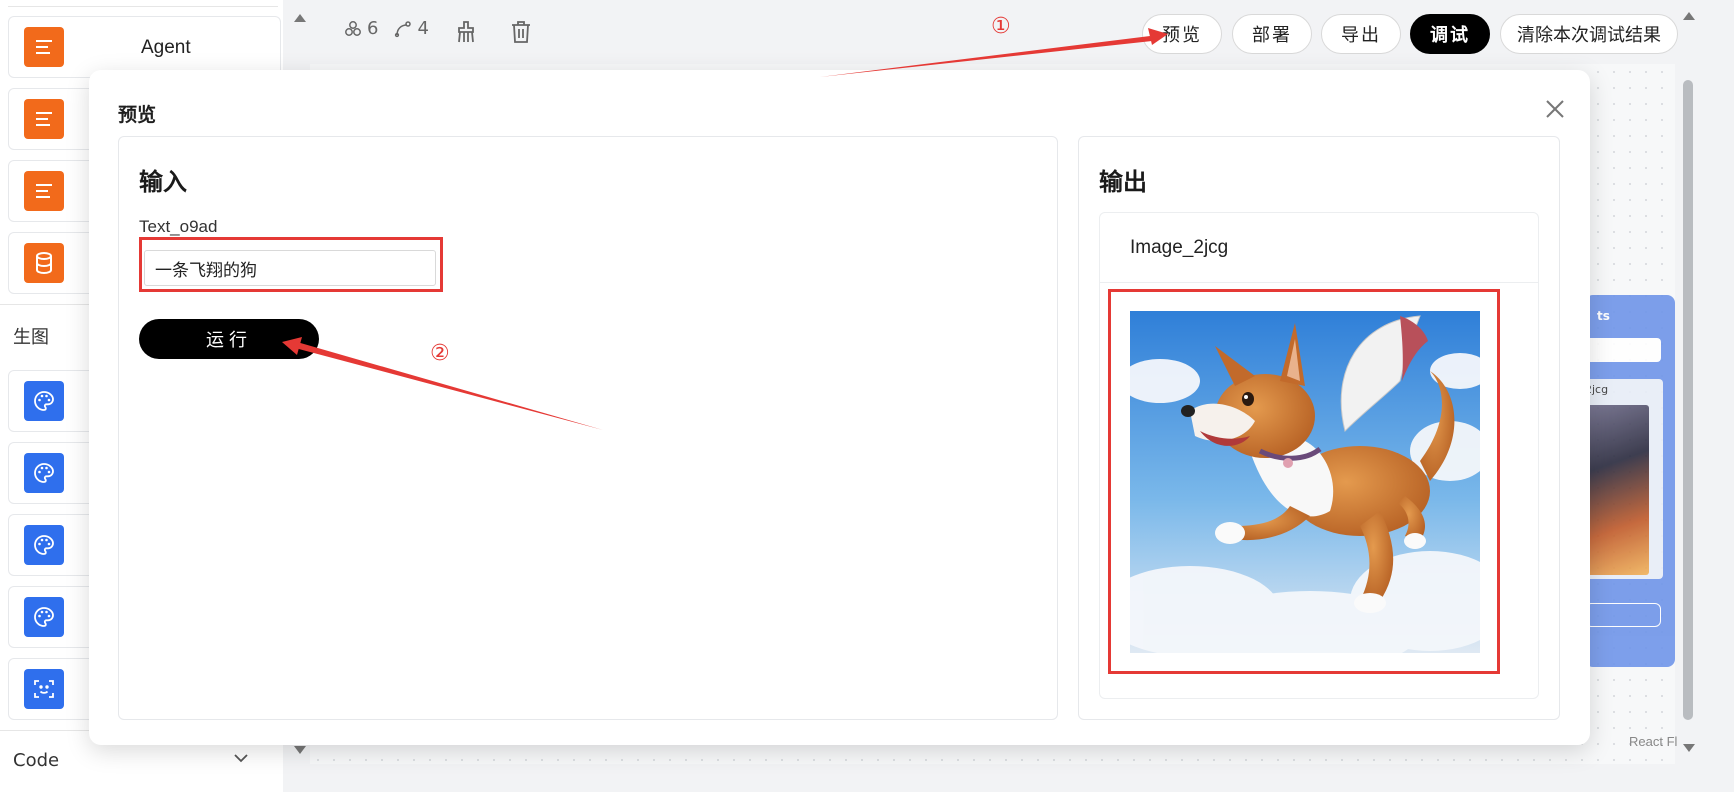 This screenshot has height=792, width=1734. What do you see at coordinates (31, 336) in the screenshot?
I see `sidebar-group-image: 生图` at bounding box center [31, 336].